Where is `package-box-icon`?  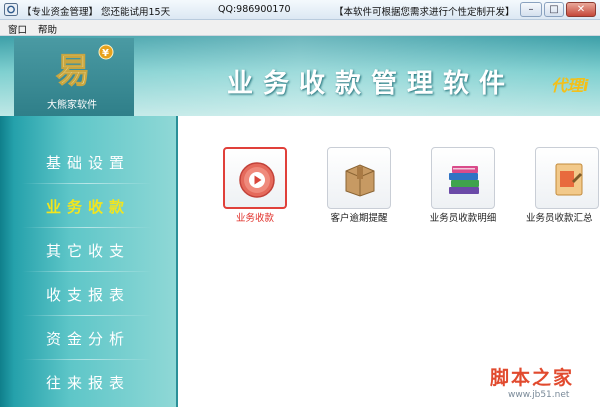
package-box-icon is located at coordinates (360, 180).